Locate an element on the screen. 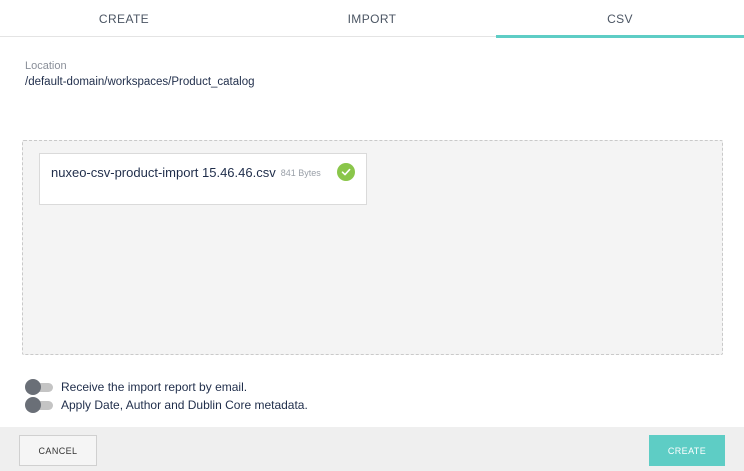  cancel-button: CANCEL is located at coordinates (58, 450).